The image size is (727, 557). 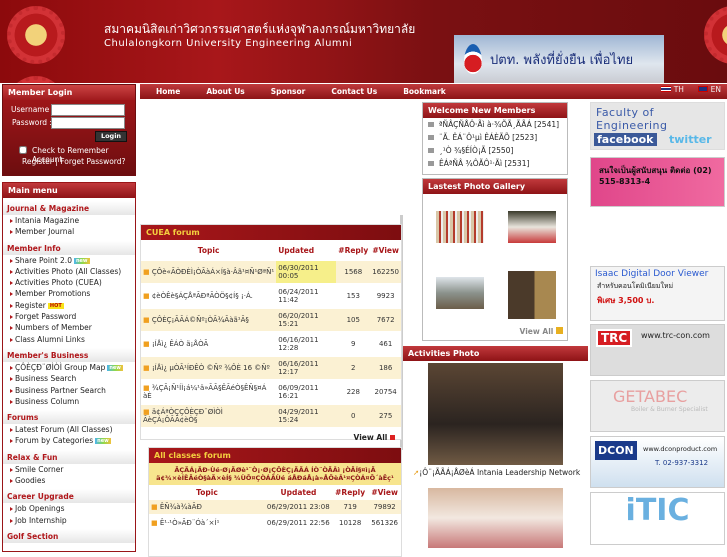 I want to click on table-row: ■ ÊÑ¾à¾àÃÐ 06/29/2011 23:08 719 79892, so click(x=275, y=508).